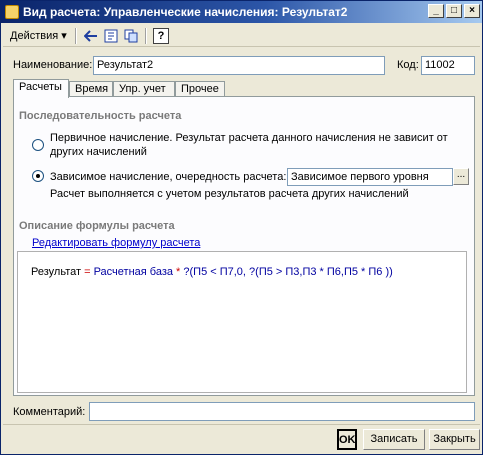 This screenshot has height=455, width=483. I want to click on close-window-button: ×, so click(472, 11).